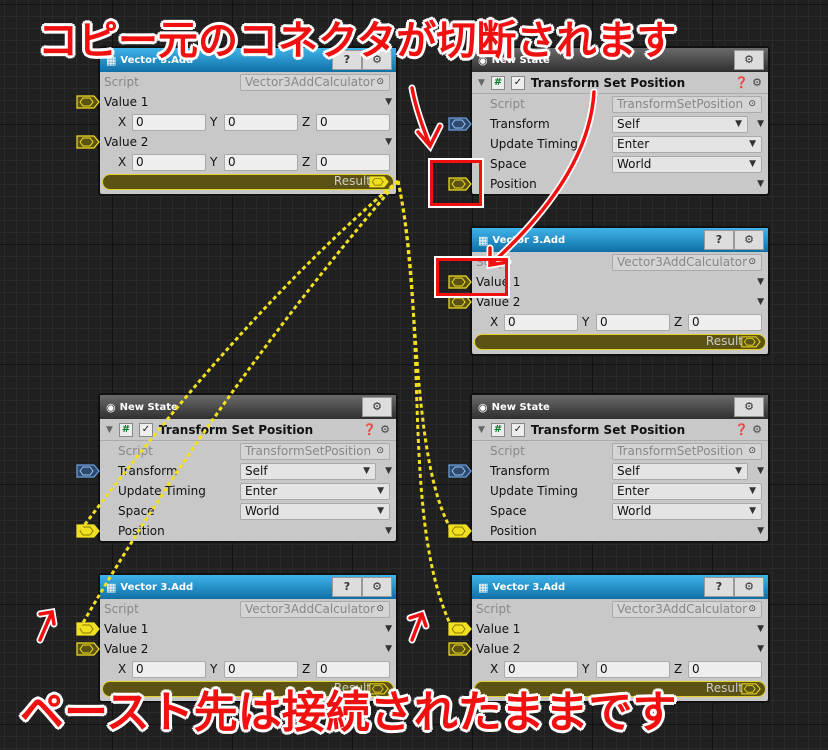  I want to click on annotation-top: コピー元のコネクタが切断されます, so click(357, 41).